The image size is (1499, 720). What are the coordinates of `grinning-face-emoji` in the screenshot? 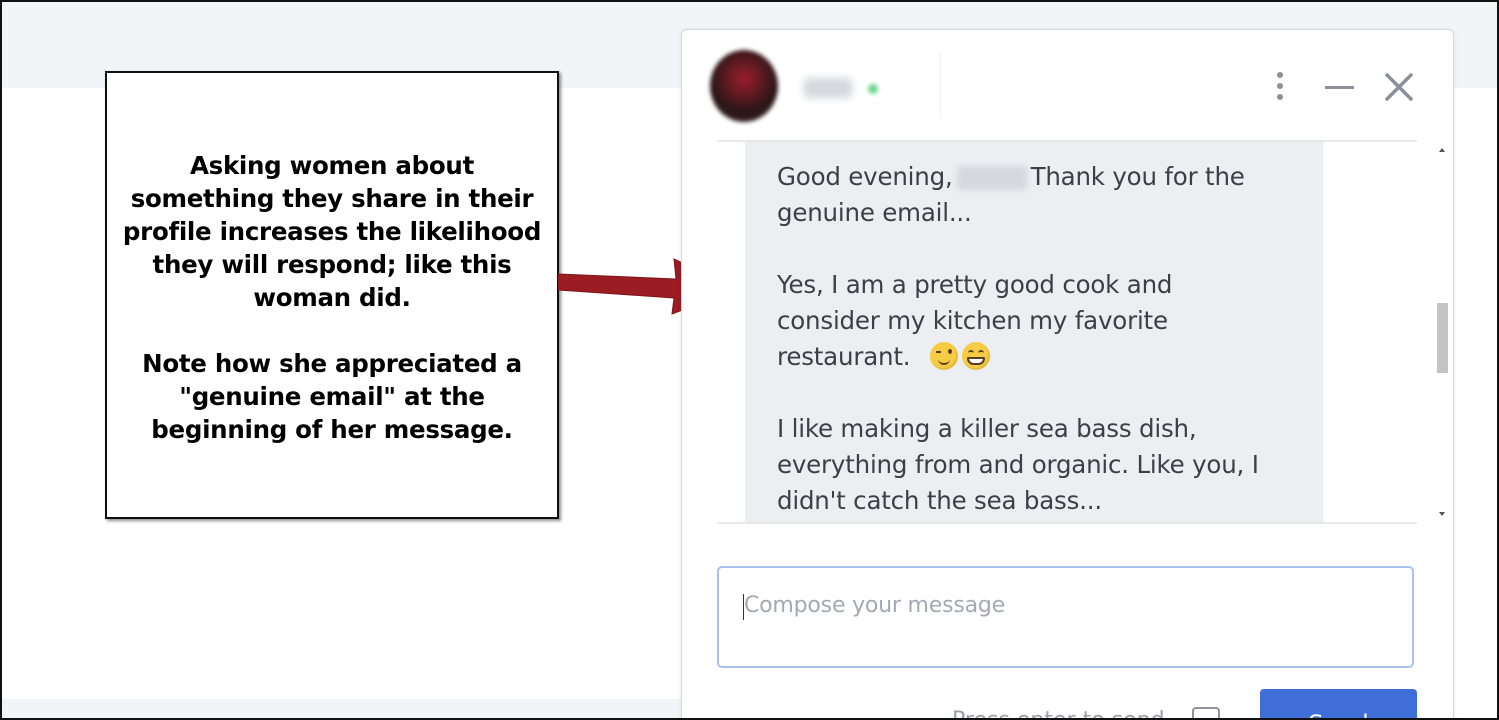 It's located at (975, 356).